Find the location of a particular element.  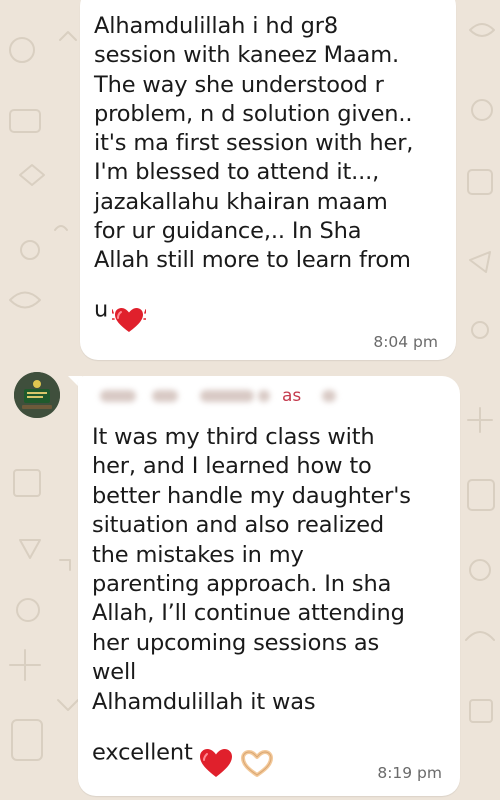

message-timestamp: 8:19 pm is located at coordinates (409, 773).